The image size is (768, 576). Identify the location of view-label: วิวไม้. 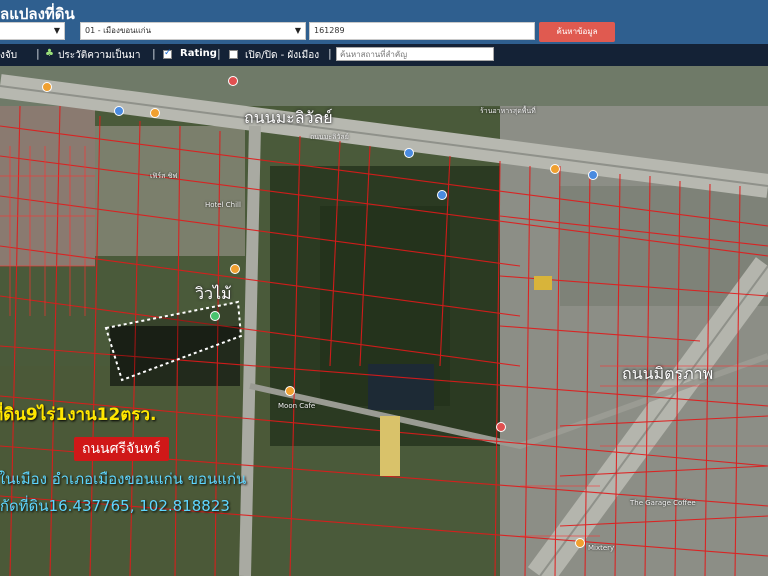
(213, 293).